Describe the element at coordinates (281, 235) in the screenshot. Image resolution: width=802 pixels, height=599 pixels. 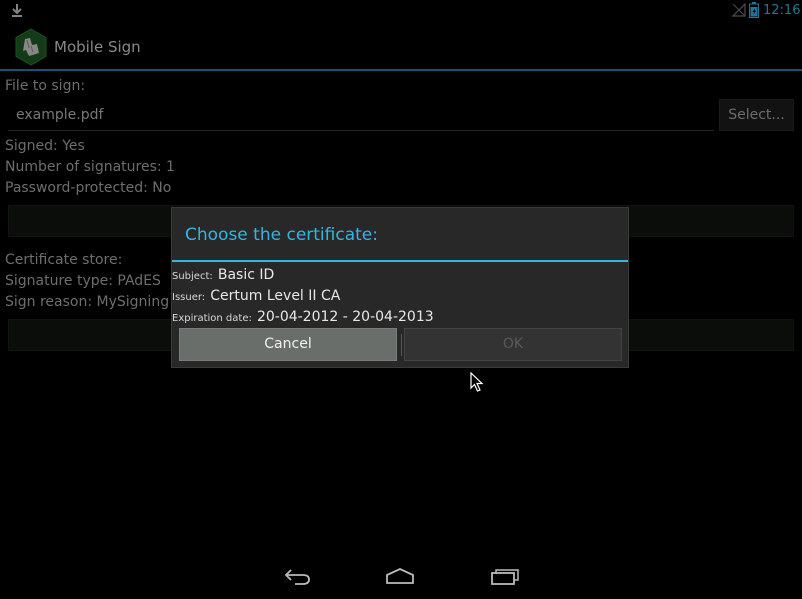
I see `dialog-title: Choose the certificate:` at that location.